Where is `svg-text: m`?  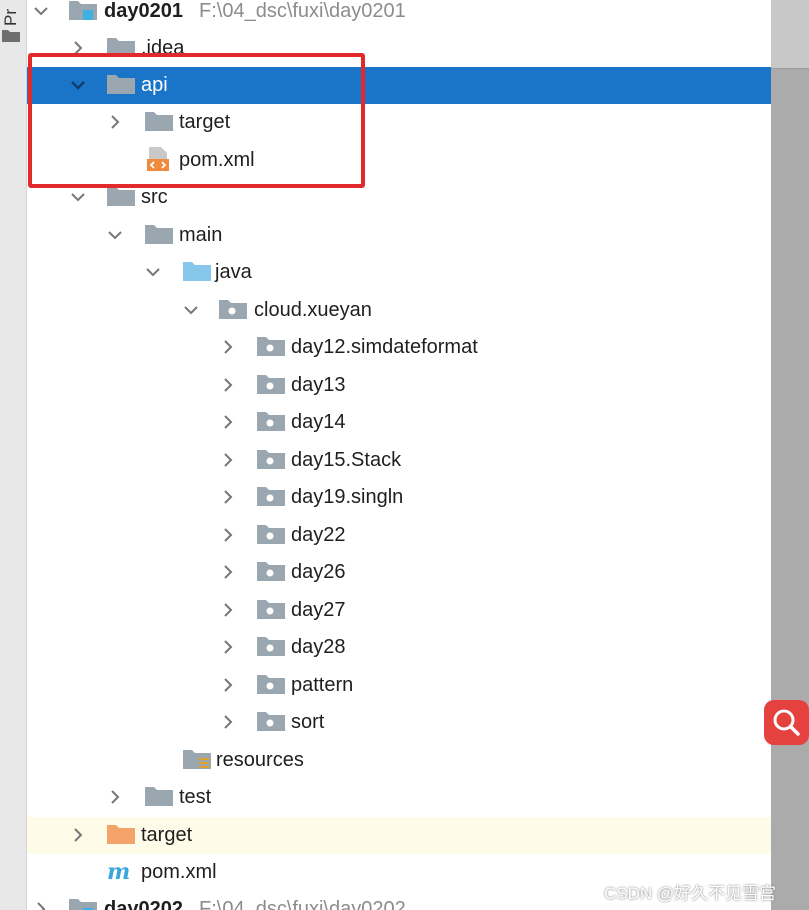
svg-text: m is located at coordinates (118, 871).